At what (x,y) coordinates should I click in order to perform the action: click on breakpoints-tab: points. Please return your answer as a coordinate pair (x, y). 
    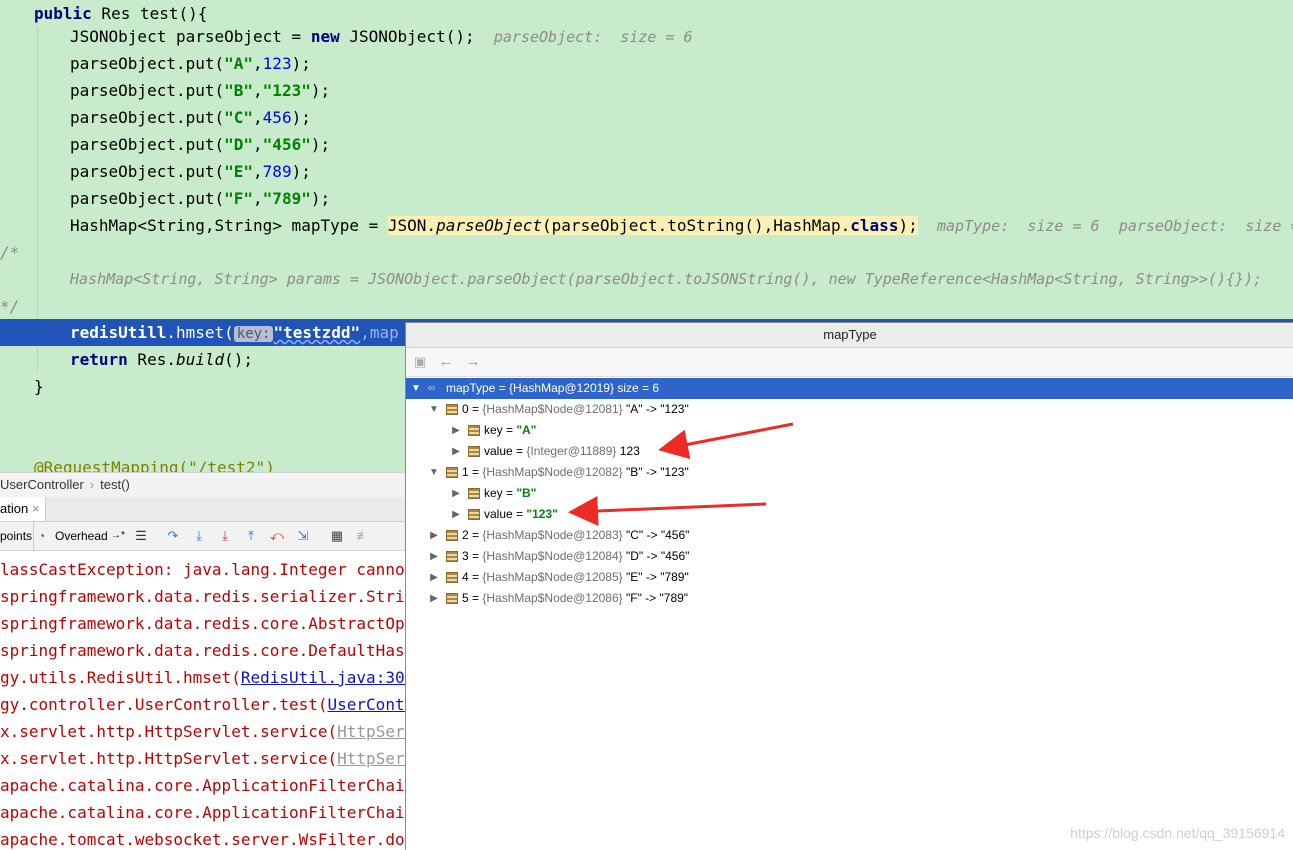
    Looking at the image, I should click on (16, 536).